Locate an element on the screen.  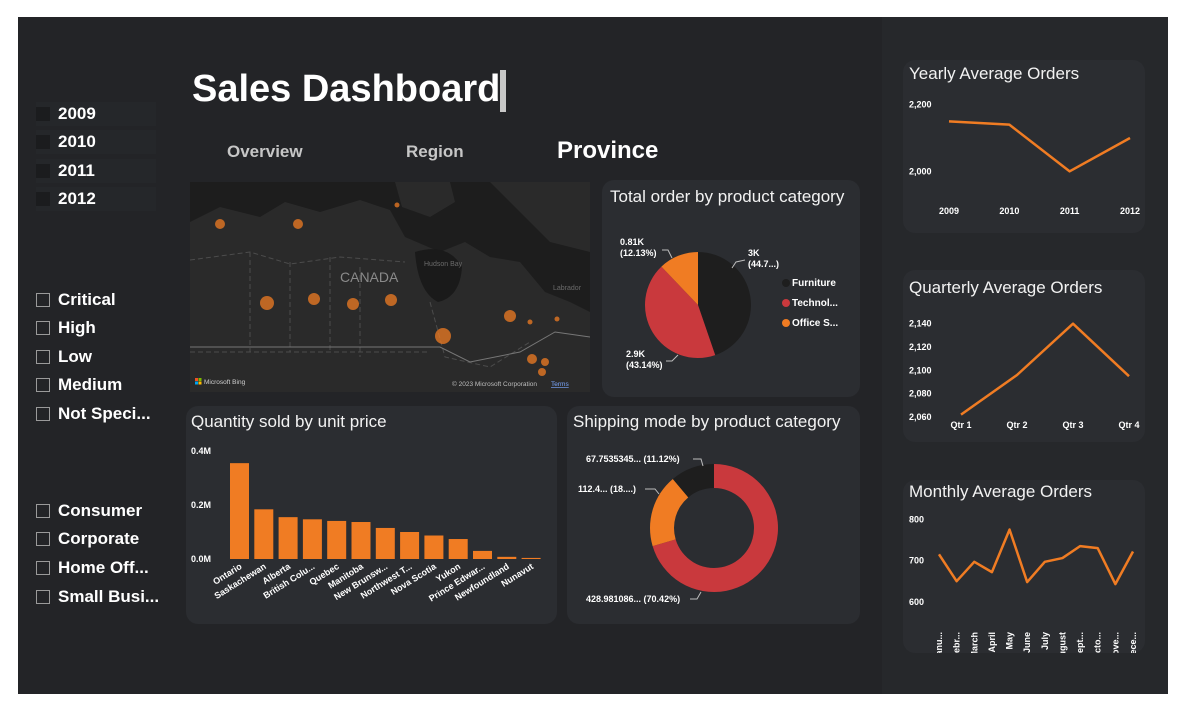
donut-leader-line is located at coordinates (652, 491).